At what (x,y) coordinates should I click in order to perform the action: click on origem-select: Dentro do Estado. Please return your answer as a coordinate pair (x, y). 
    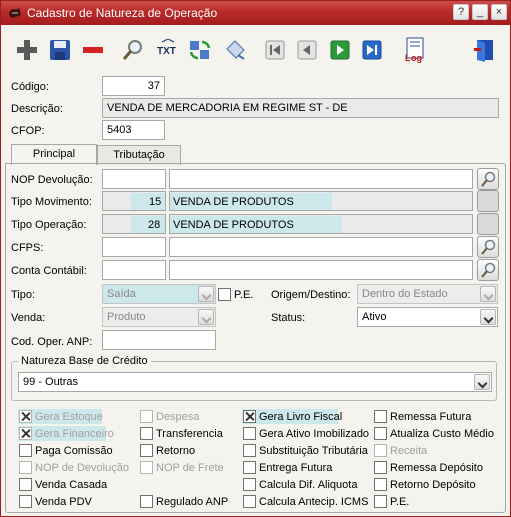
    Looking at the image, I should click on (427, 294).